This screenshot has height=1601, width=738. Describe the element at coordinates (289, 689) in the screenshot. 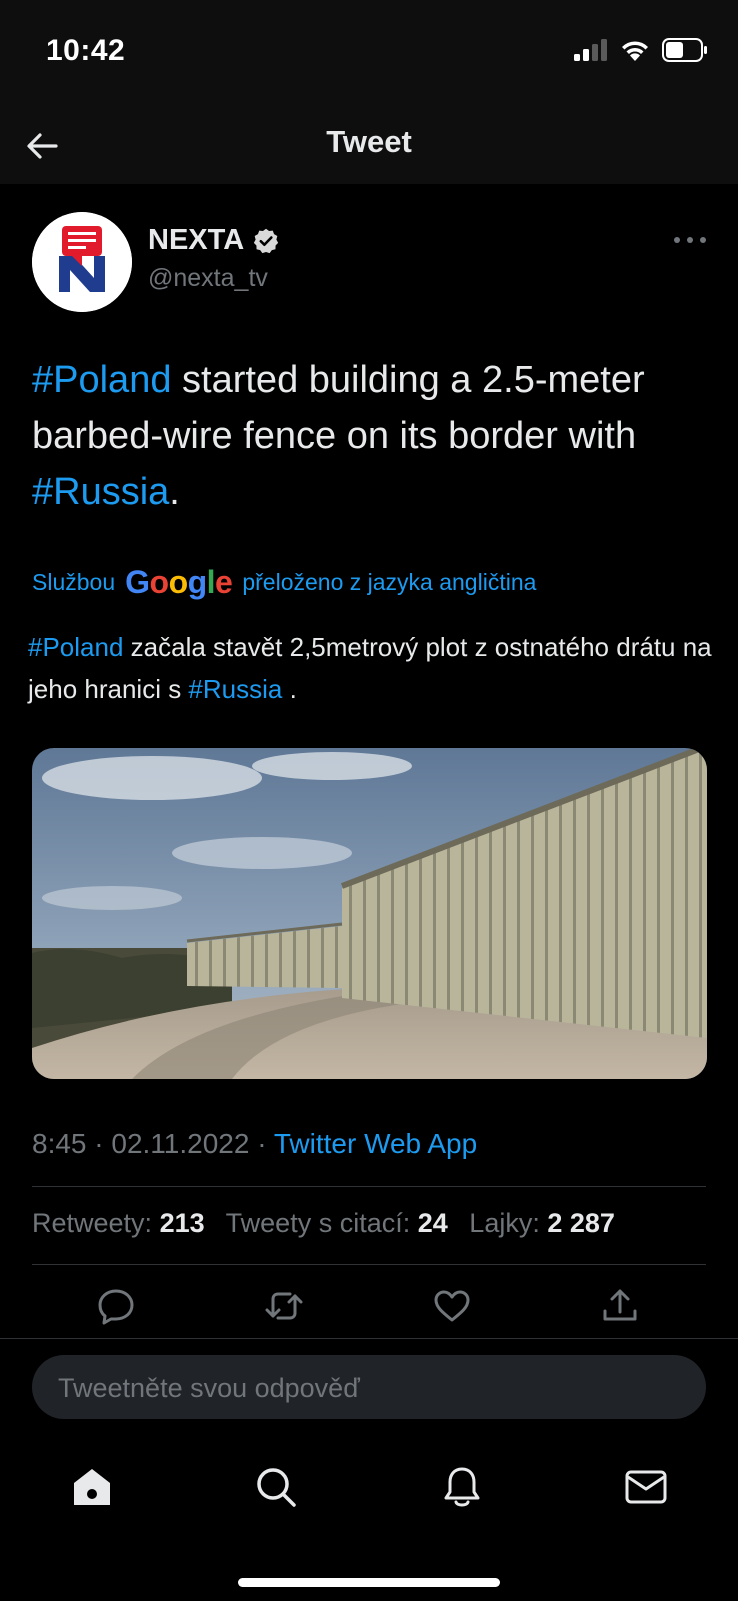

I see `translated-text-part: .` at that location.